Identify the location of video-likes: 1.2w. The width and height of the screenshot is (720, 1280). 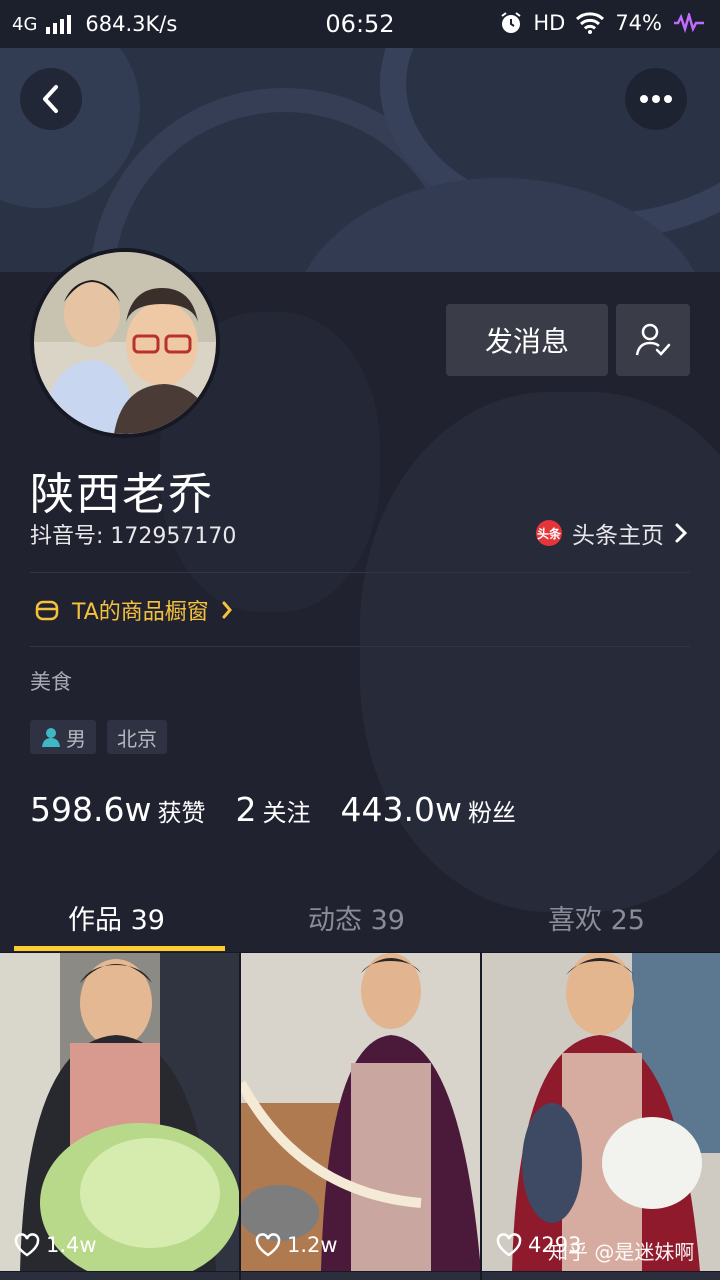
(296, 1245).